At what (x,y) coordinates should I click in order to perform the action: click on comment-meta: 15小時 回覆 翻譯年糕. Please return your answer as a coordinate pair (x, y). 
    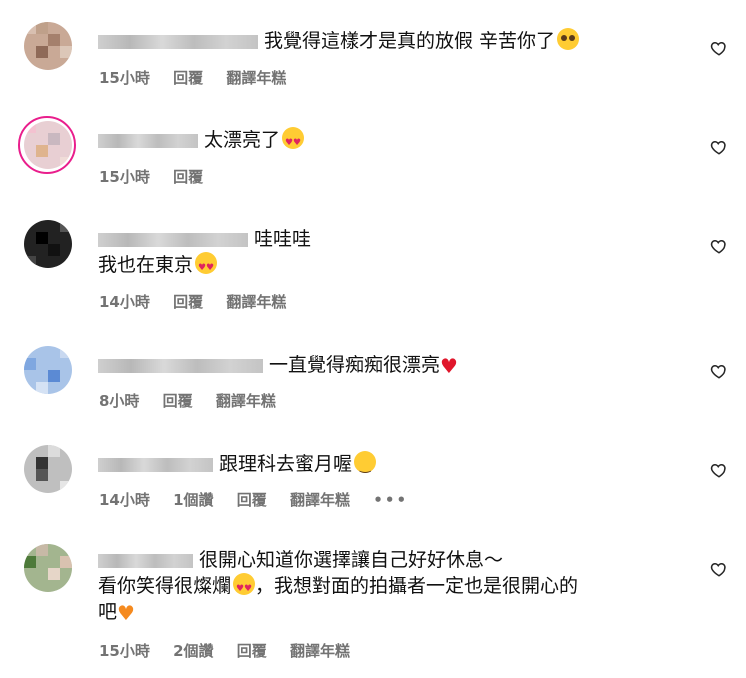
    Looking at the image, I should click on (201, 77).